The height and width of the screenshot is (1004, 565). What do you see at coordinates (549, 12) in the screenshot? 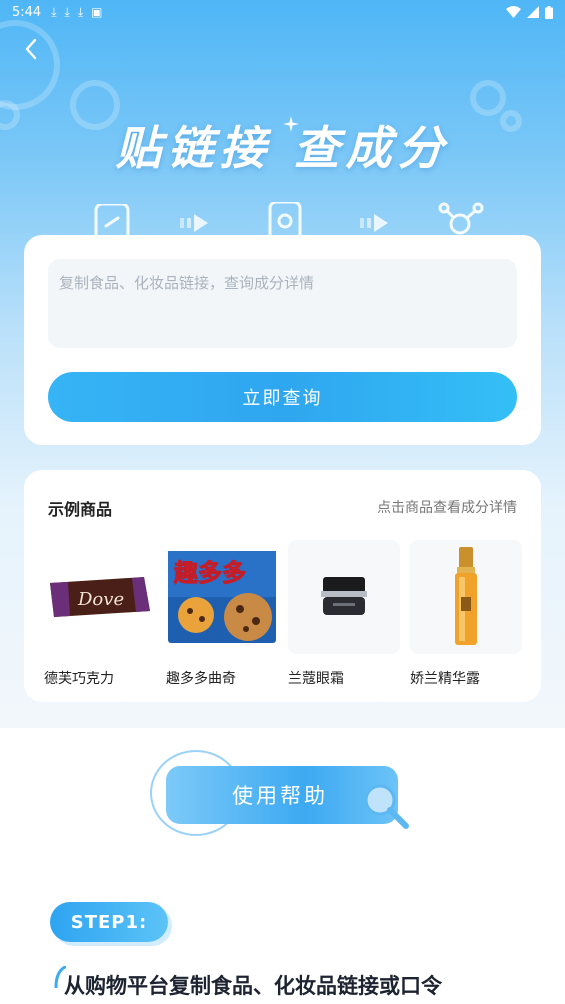
I see `battery-icon` at bounding box center [549, 12].